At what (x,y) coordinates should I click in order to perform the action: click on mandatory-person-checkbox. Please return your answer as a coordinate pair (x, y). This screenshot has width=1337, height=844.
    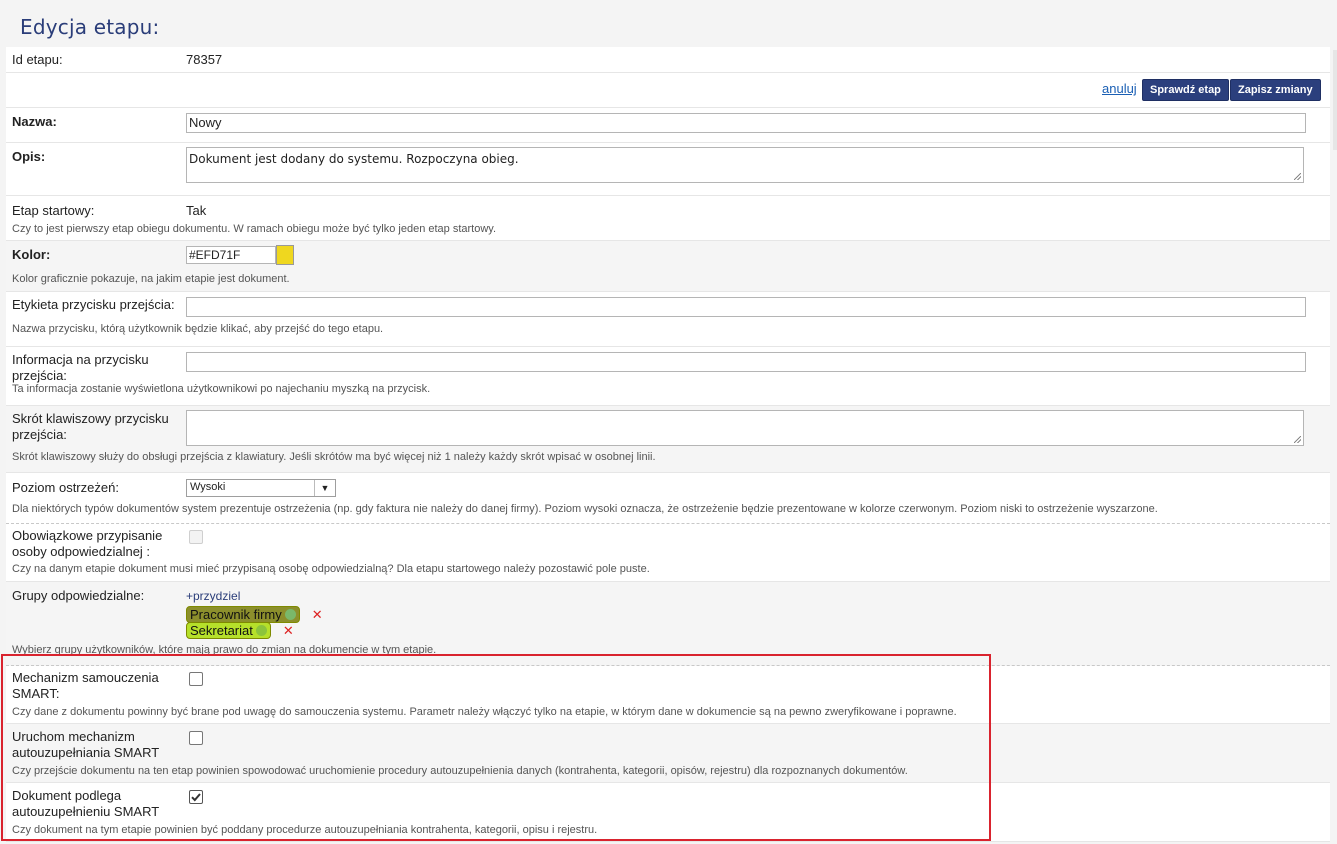
    Looking at the image, I should click on (196, 537).